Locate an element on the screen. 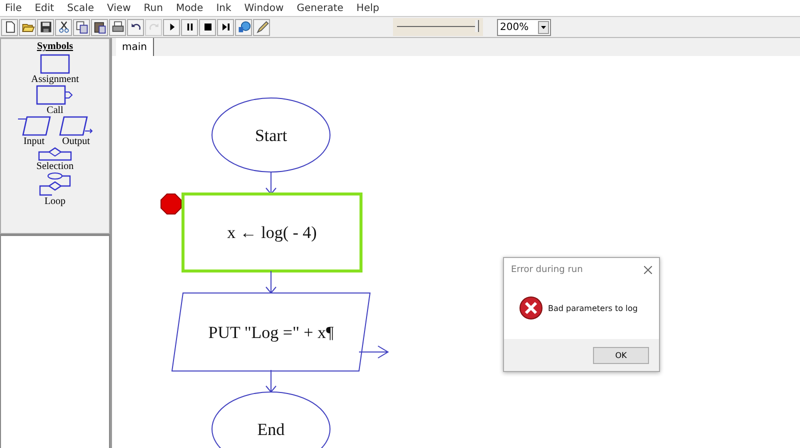 The height and width of the screenshot is (448, 800). menu-item: Scale is located at coordinates (81, 8).